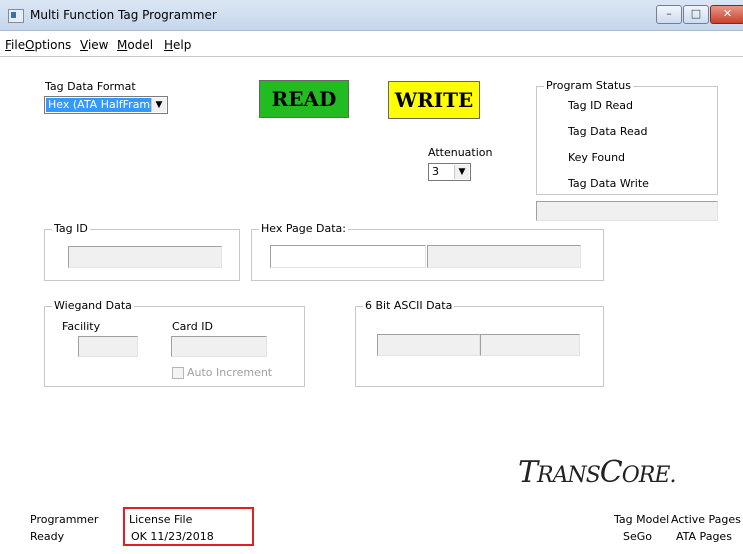  What do you see at coordinates (371, 46) in the screenshot?
I see `menu-bar: File Options View Model Help` at bounding box center [371, 46].